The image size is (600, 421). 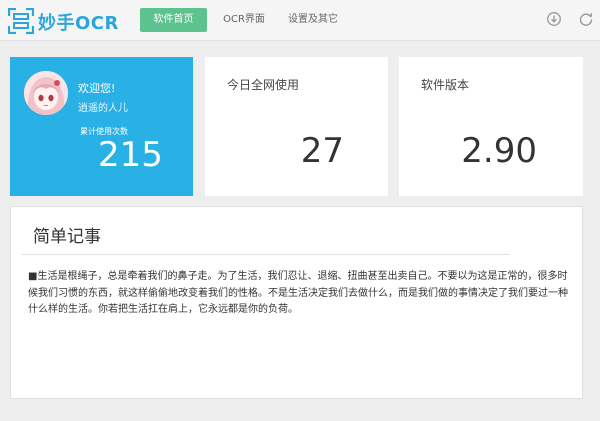 I want to click on version-card: 软件版本 2.90, so click(x=491, y=126).